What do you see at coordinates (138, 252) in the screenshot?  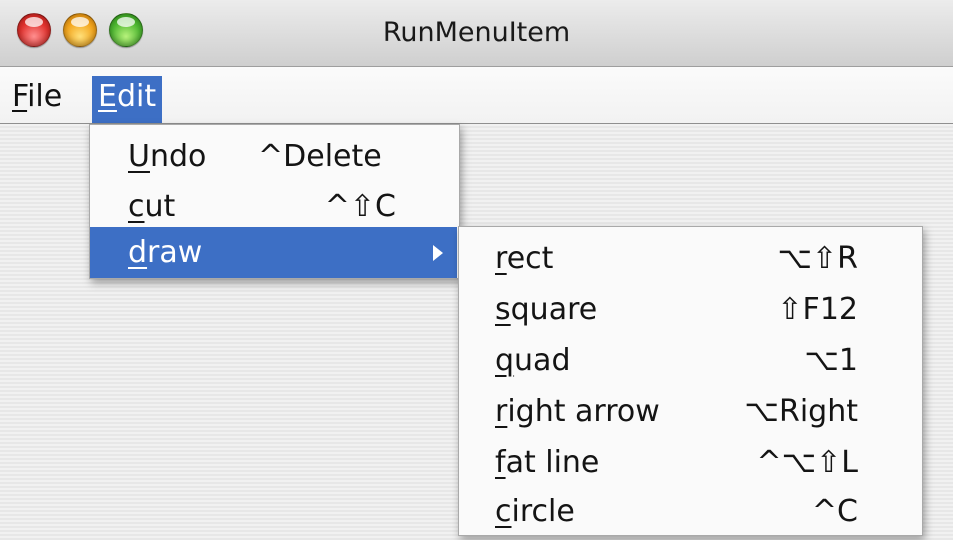 I see `menu-item-draw-mnemonic: d` at bounding box center [138, 252].